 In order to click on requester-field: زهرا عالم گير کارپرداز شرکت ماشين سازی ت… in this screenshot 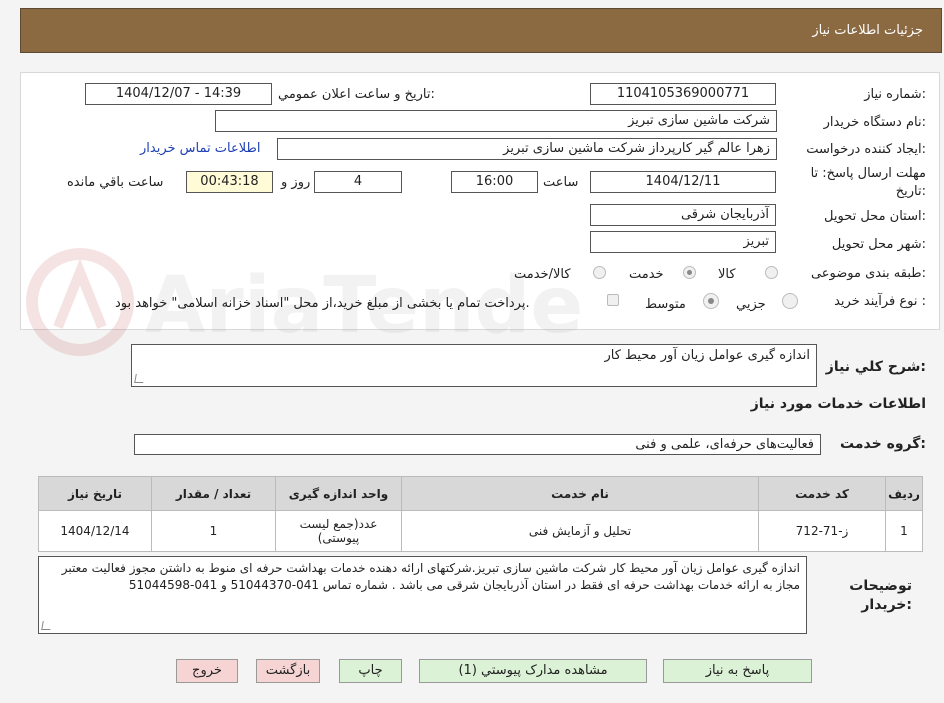, I will do `click(527, 149)`.